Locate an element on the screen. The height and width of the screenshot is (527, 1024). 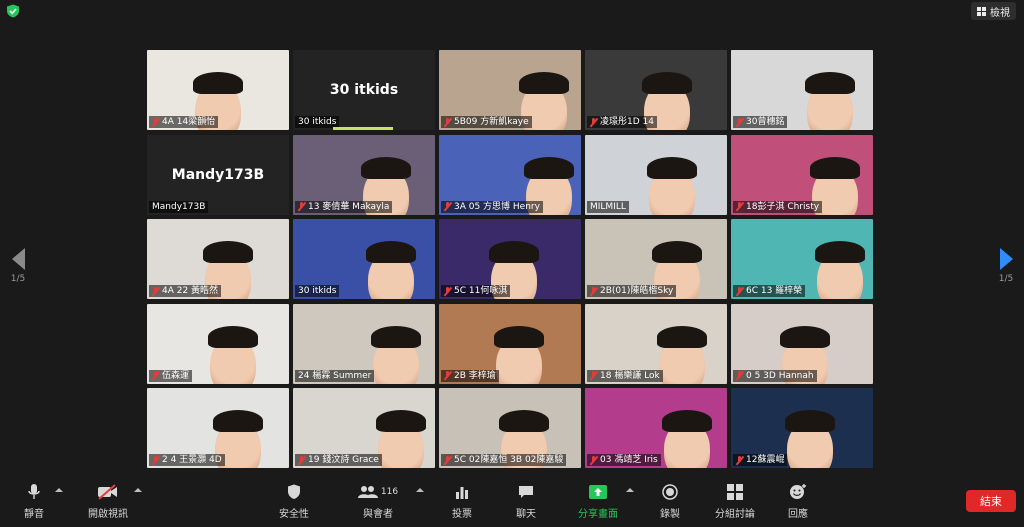
participant-tile: 5C 11何咏淇 is located at coordinates (510, 259).